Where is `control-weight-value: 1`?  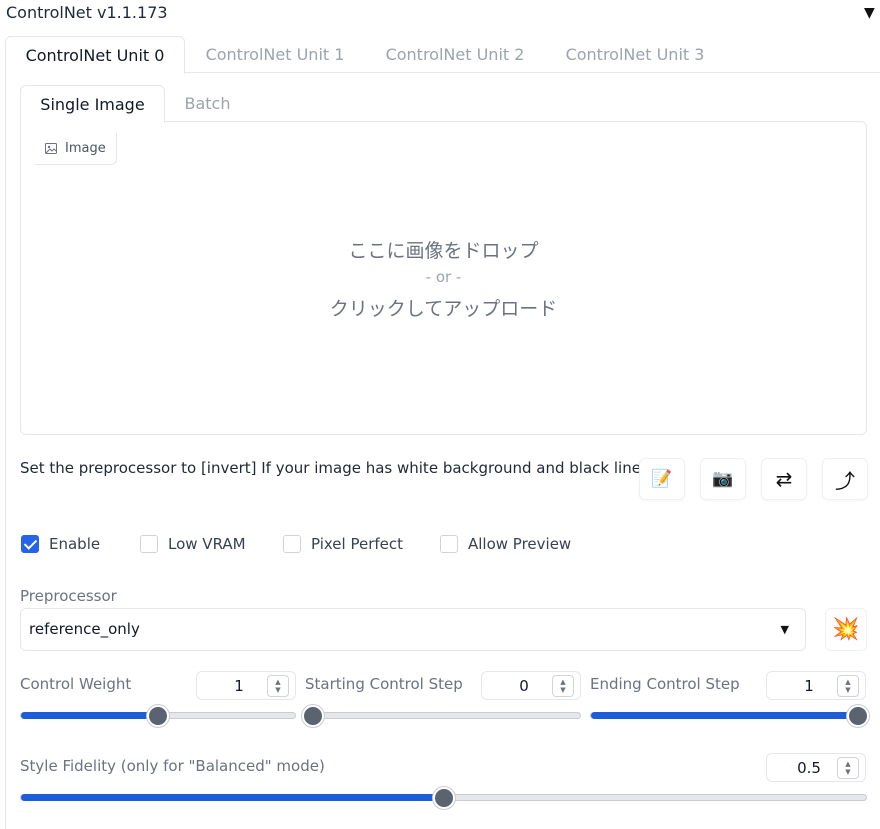
control-weight-value: 1 is located at coordinates (239, 685).